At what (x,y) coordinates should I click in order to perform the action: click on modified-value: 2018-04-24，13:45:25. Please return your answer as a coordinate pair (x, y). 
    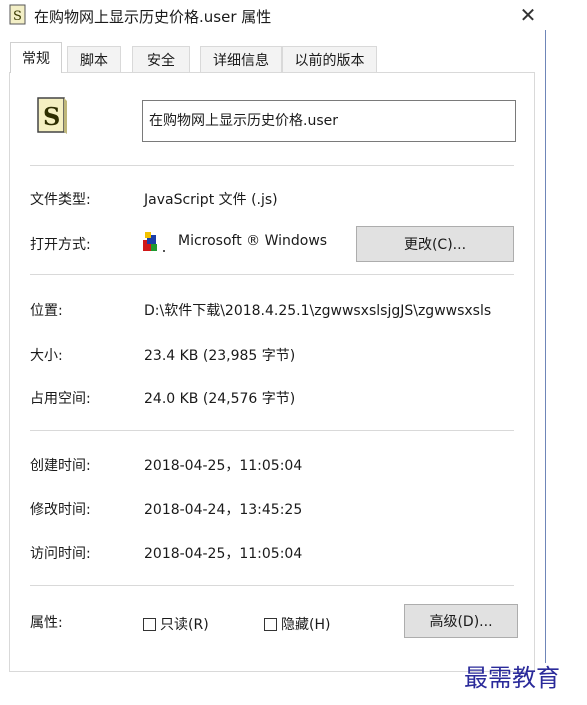
    Looking at the image, I should click on (223, 510).